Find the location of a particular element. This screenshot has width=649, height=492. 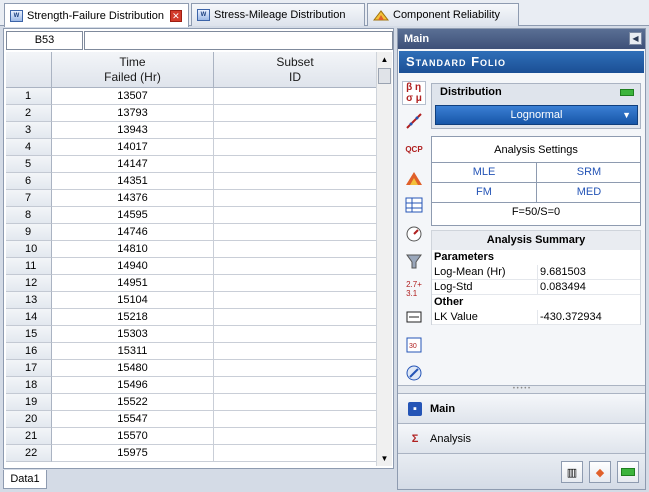

row-header: 21 is located at coordinates (29, 436).